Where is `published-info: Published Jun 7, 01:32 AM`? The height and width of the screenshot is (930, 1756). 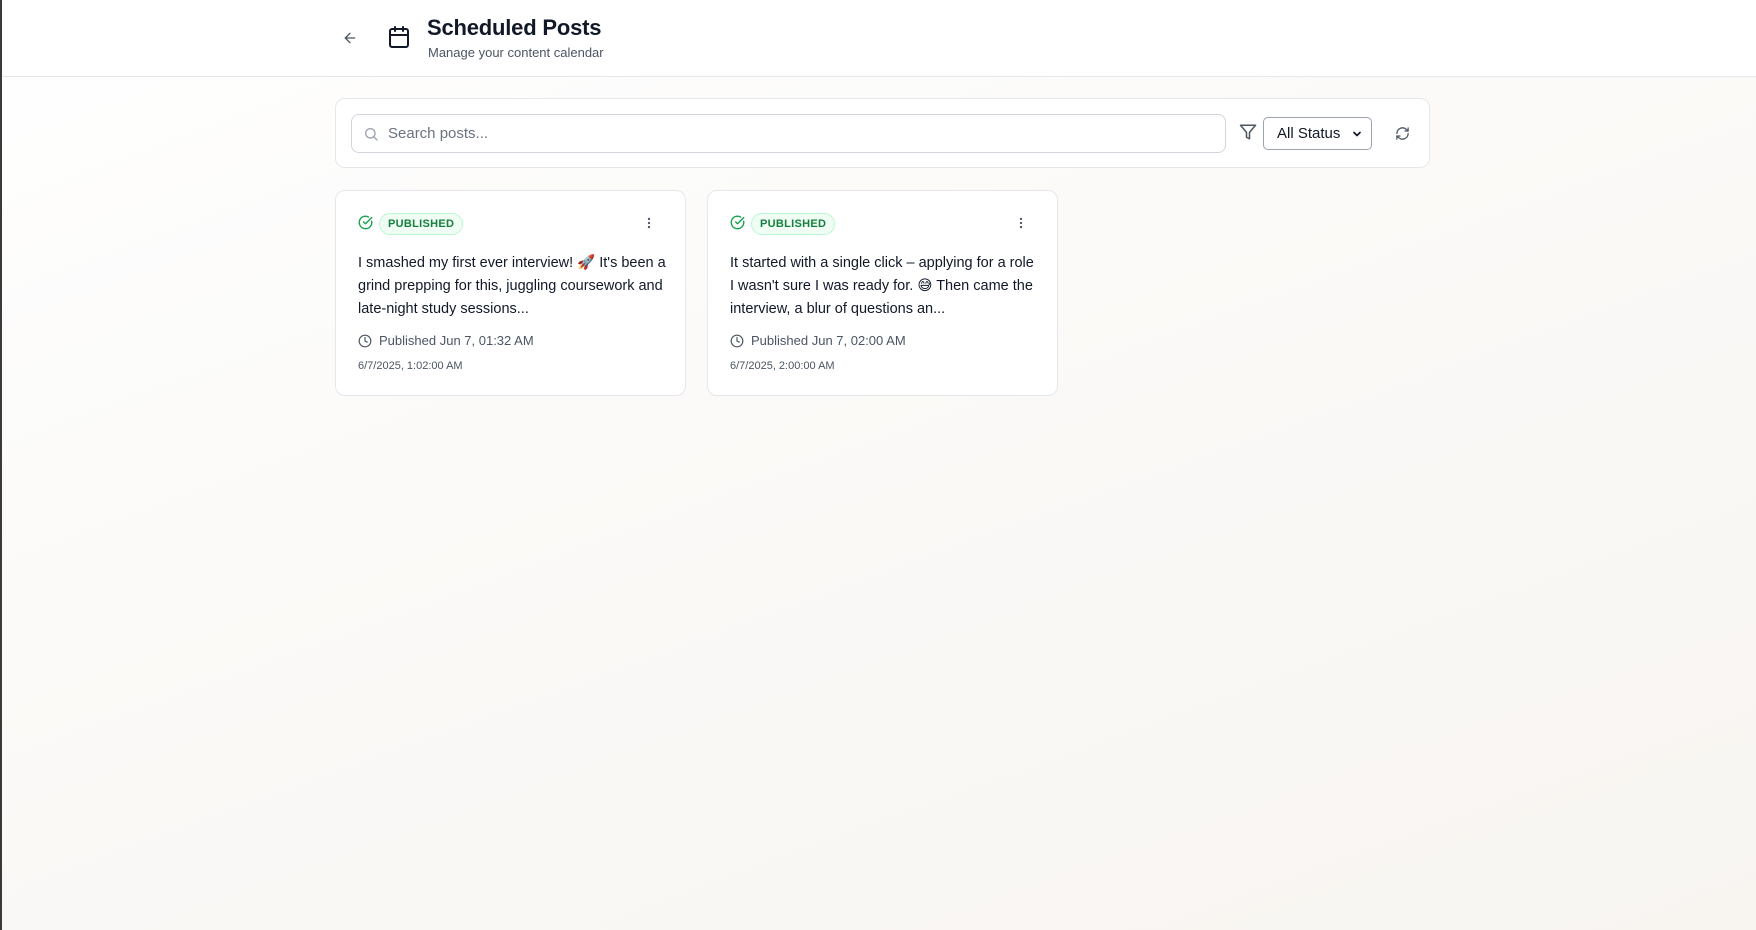
published-info: Published Jun 7, 01:32 AM is located at coordinates (446, 340).